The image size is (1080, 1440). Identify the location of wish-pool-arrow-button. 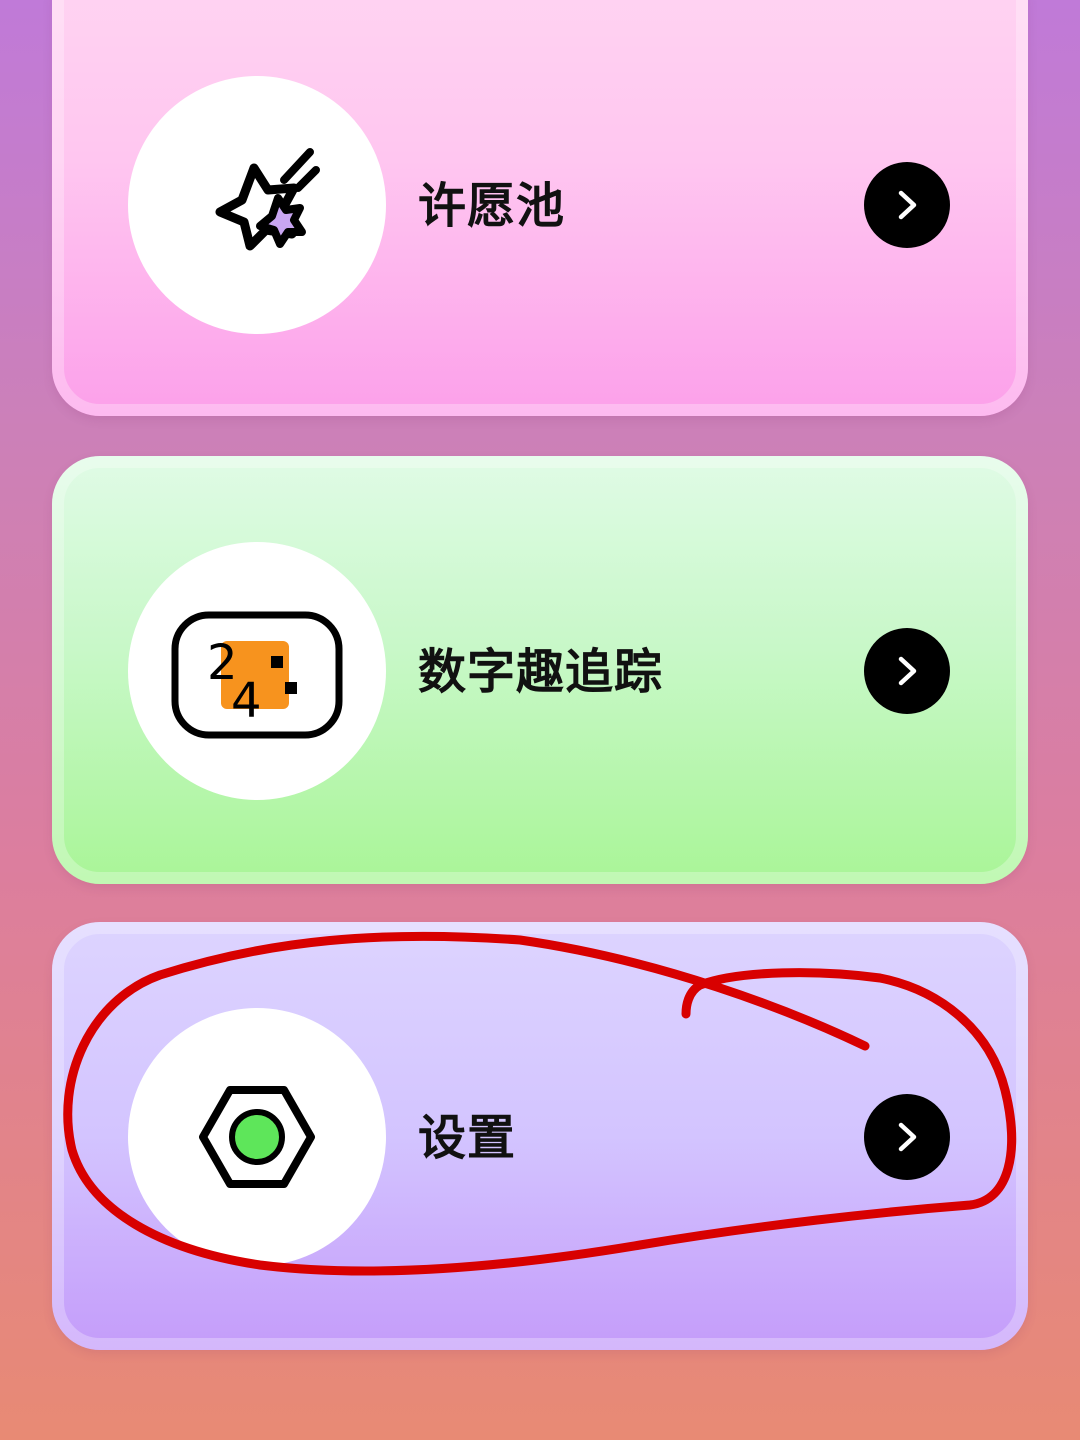
(907, 205).